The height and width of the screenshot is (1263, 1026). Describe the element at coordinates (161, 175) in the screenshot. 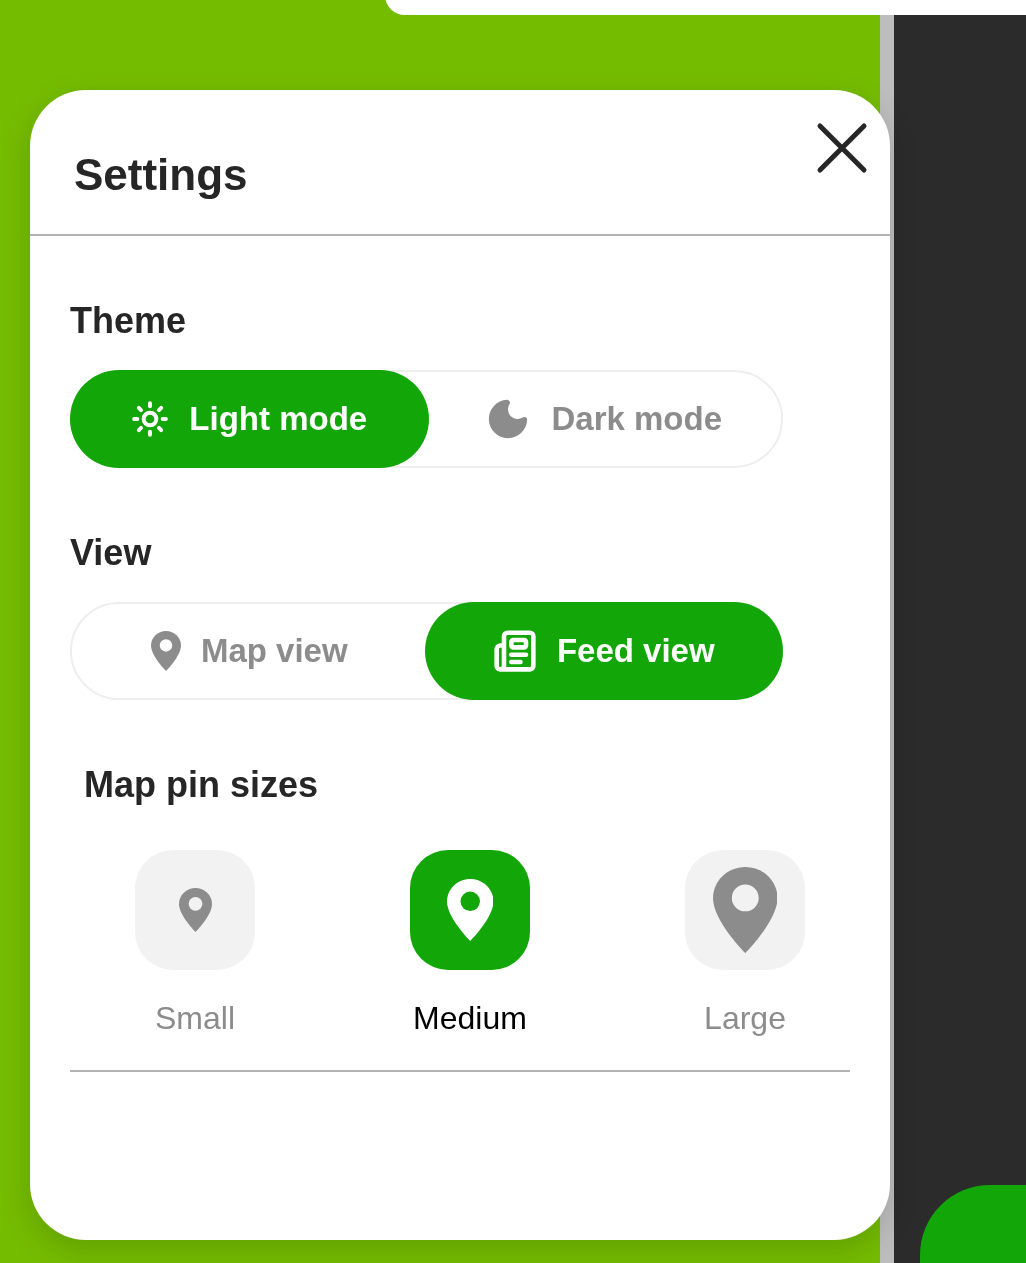

I see `dialog-title: Settings` at that location.